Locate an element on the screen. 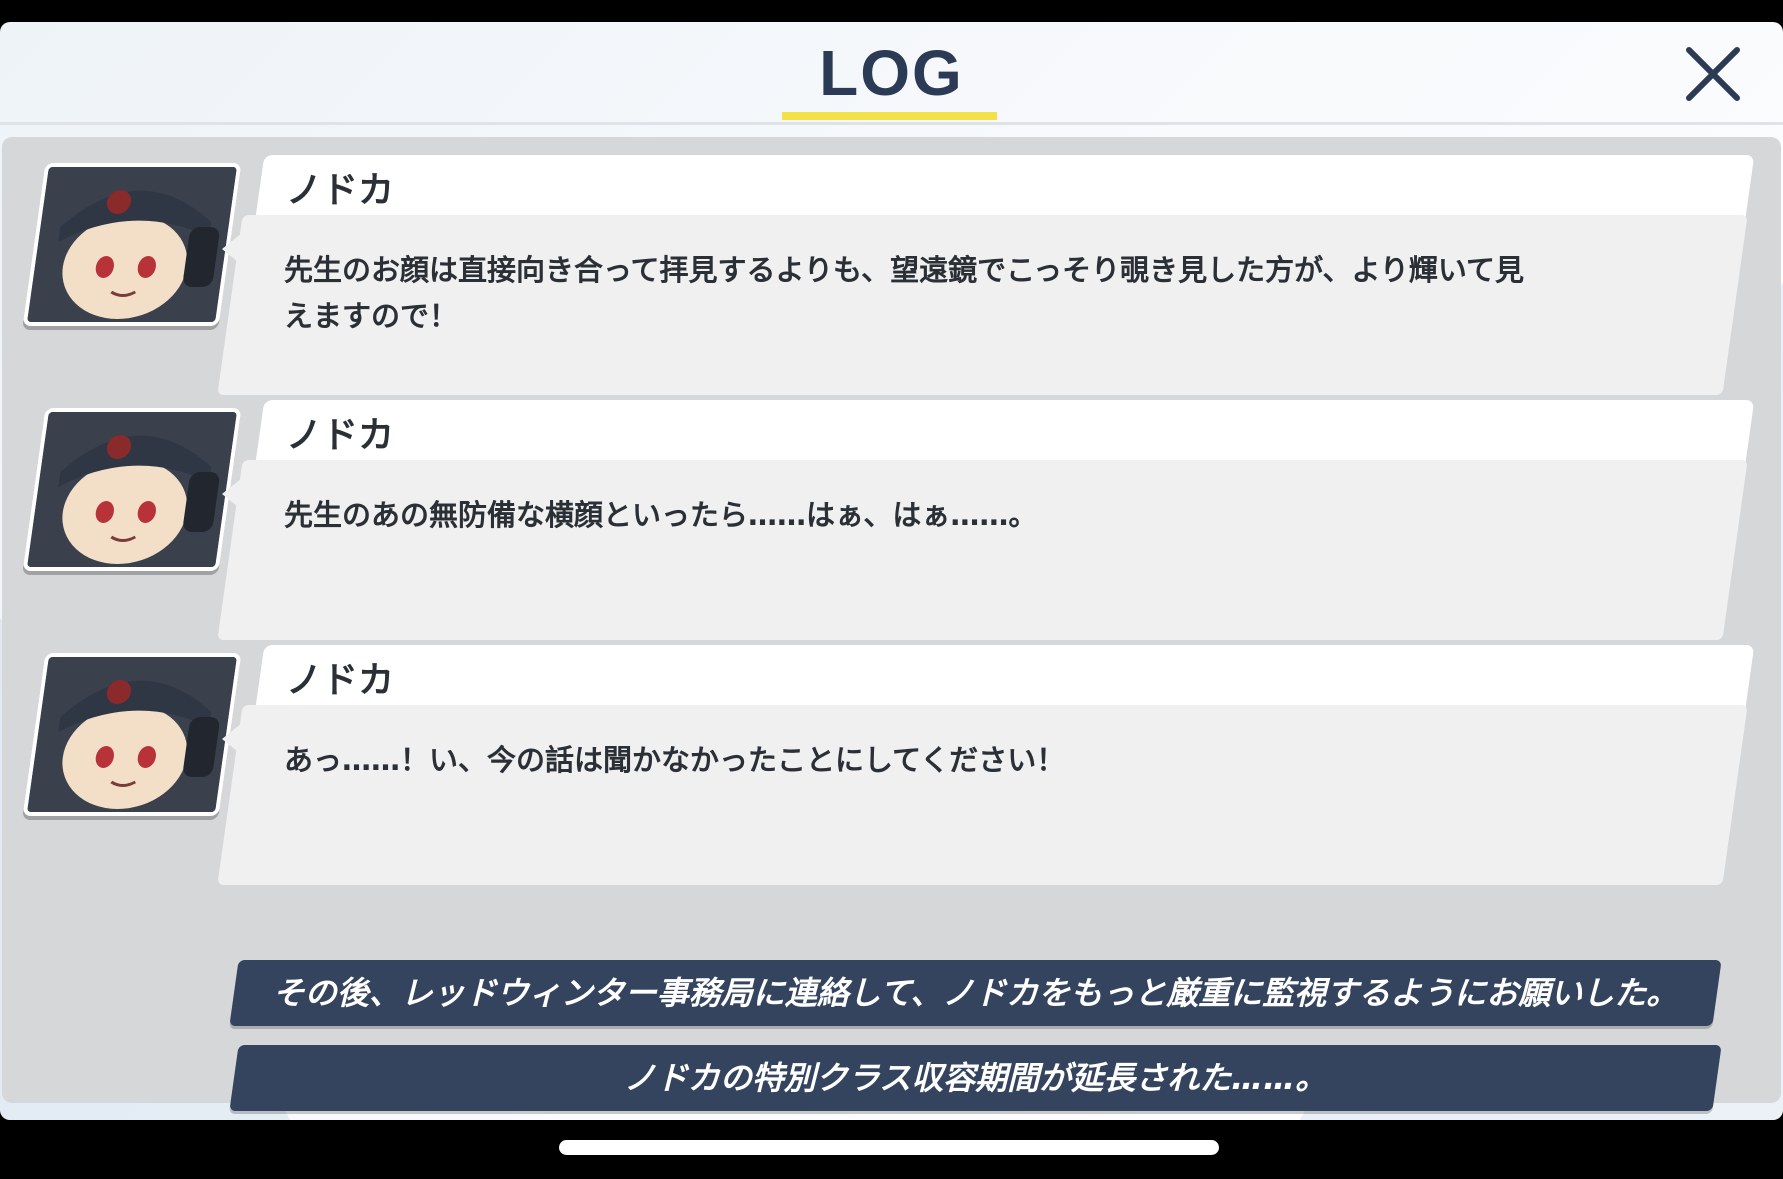 This screenshot has height=1179, width=1783. home-indicator is located at coordinates (889, 1147).